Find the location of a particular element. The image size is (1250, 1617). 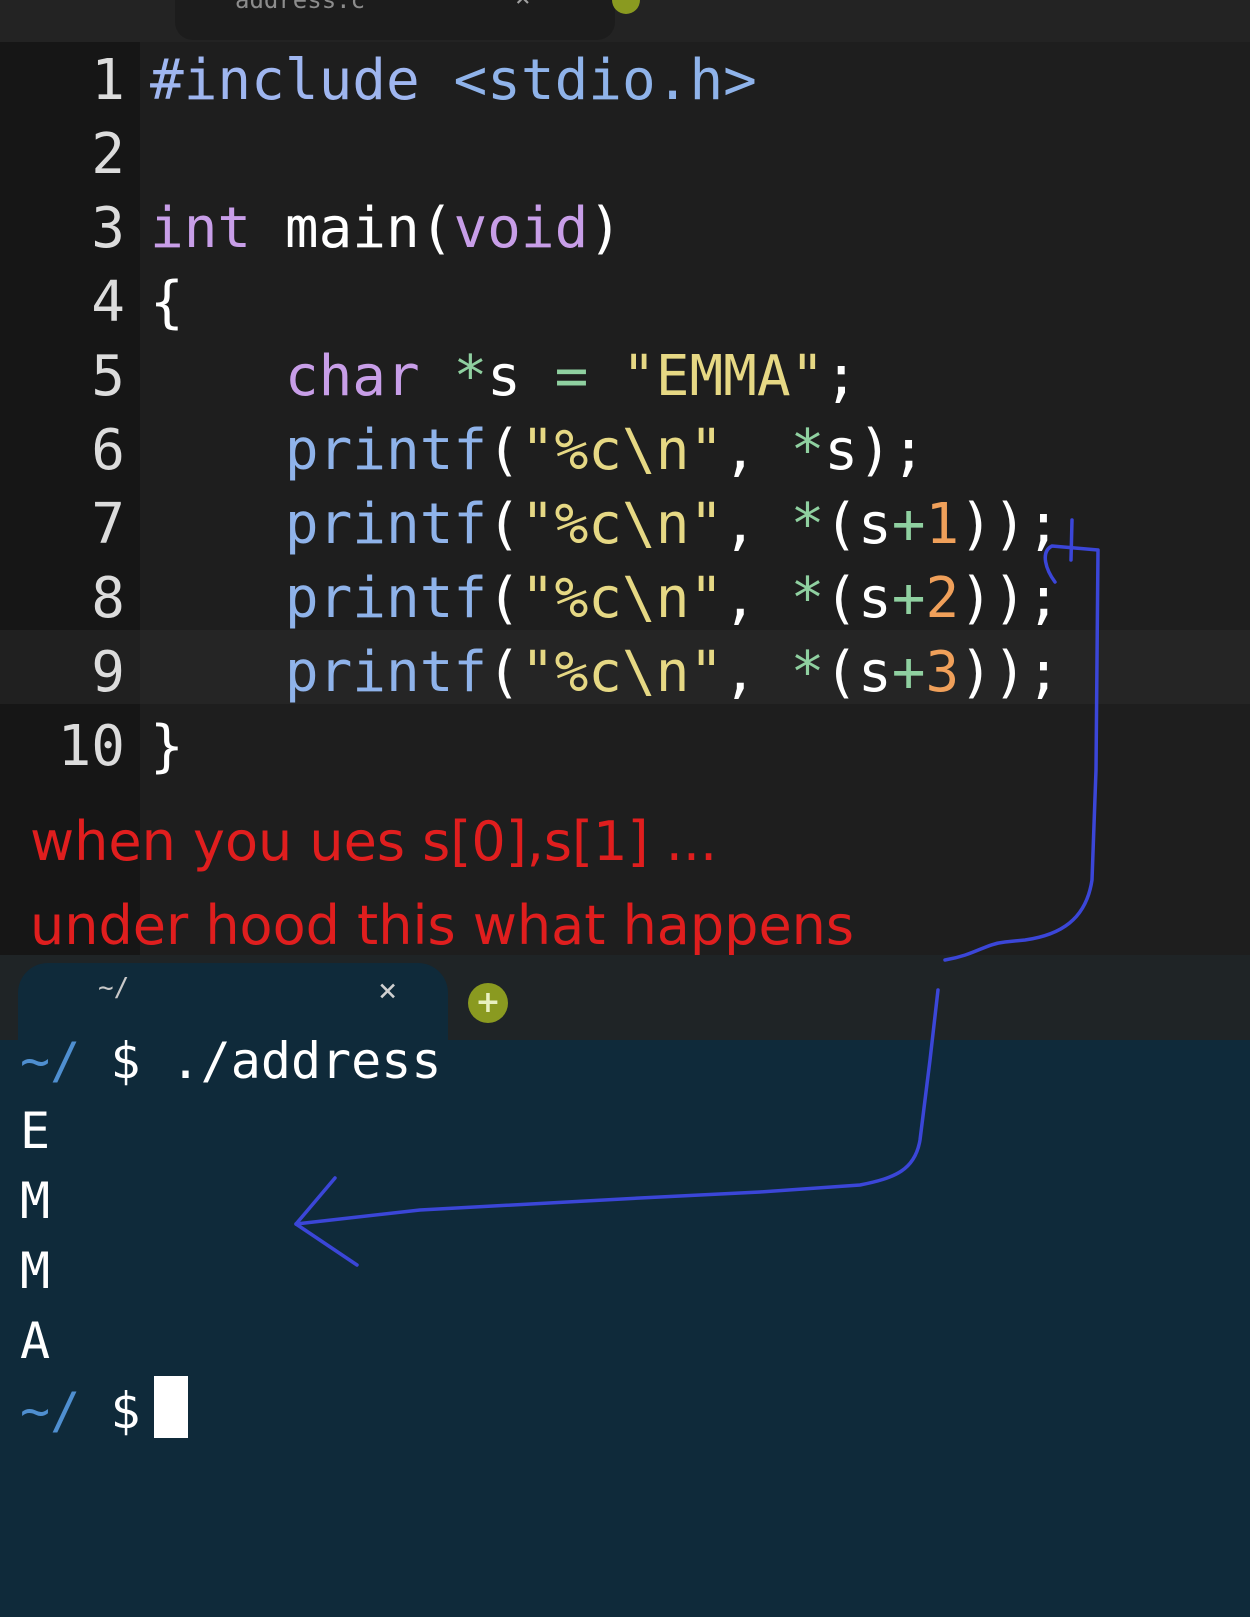

terminal-prompt-line: ~/ $ is located at coordinates (104, 1411).